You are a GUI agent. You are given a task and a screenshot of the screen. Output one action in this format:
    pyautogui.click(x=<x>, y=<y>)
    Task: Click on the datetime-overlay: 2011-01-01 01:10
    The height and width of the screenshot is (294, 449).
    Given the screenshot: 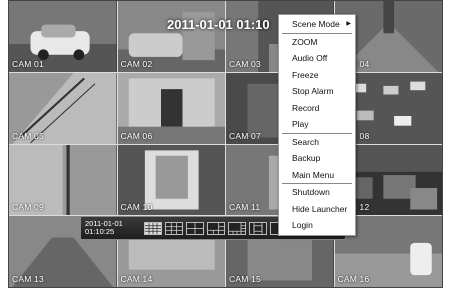 What is the action you would take?
    pyautogui.click(x=218, y=24)
    